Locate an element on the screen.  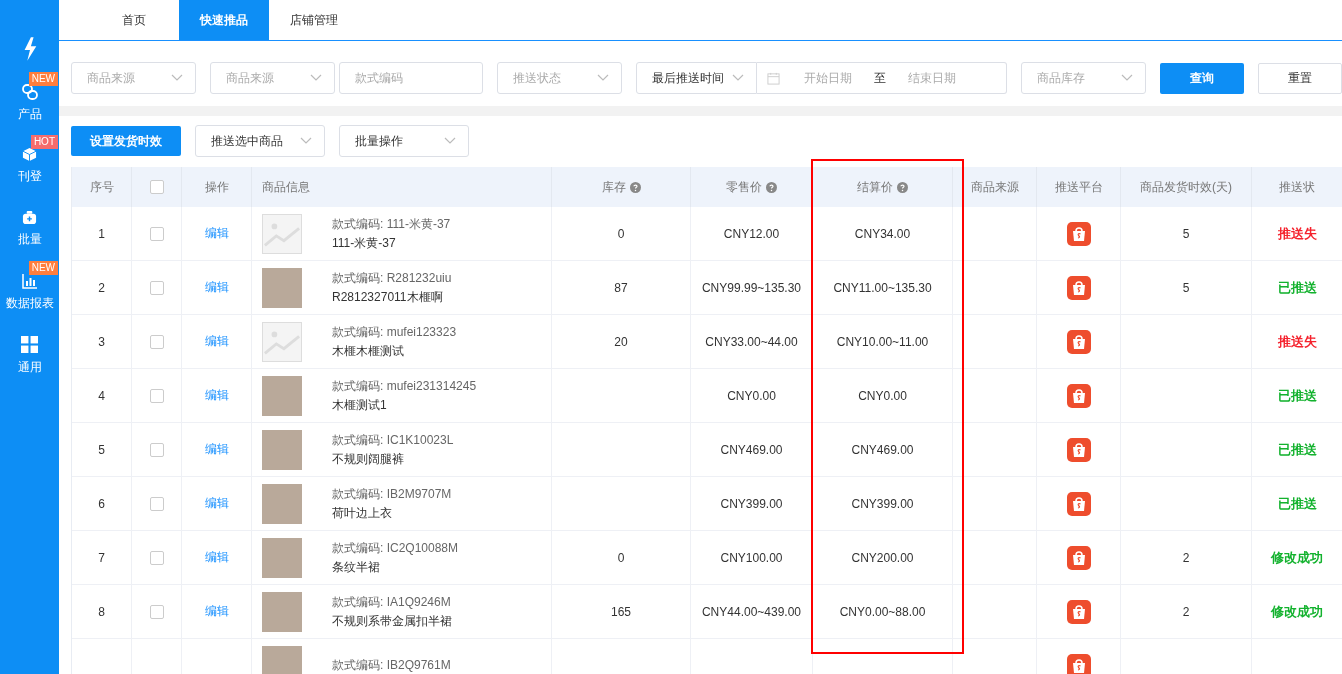
sidebar-item: 刊登 is located at coordinates (29, 176).